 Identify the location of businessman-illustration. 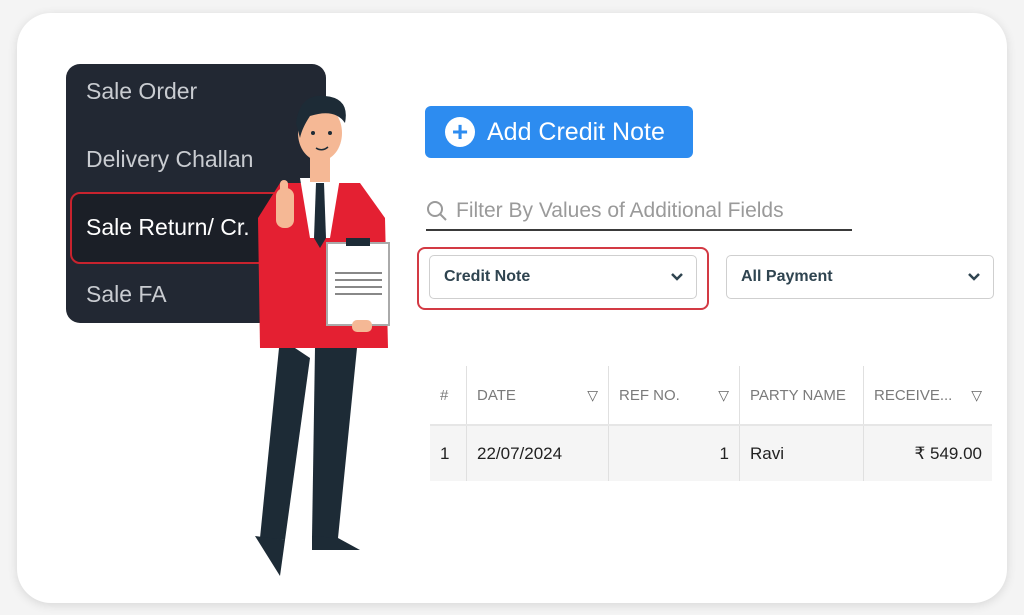
(322, 335).